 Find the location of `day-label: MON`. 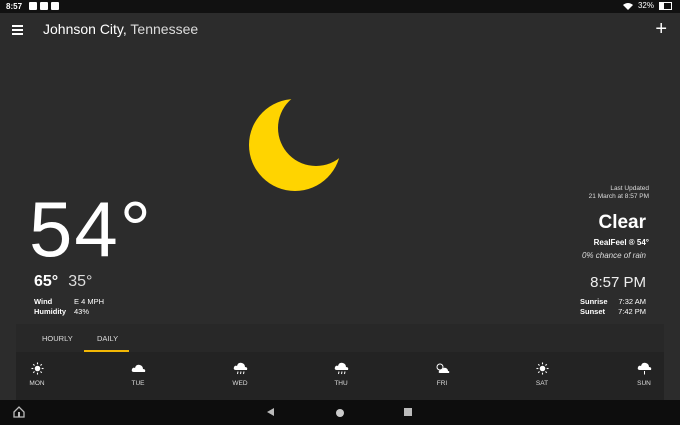

day-label: MON is located at coordinates (37, 383).